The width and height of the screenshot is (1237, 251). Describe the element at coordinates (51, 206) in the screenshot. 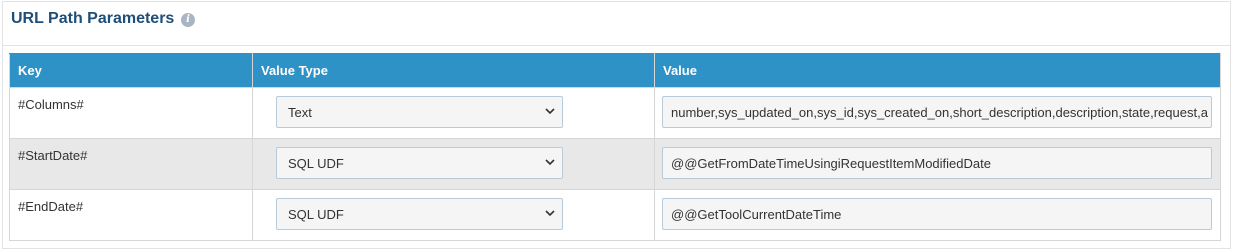

I see `key-text: #EndDate#` at that location.